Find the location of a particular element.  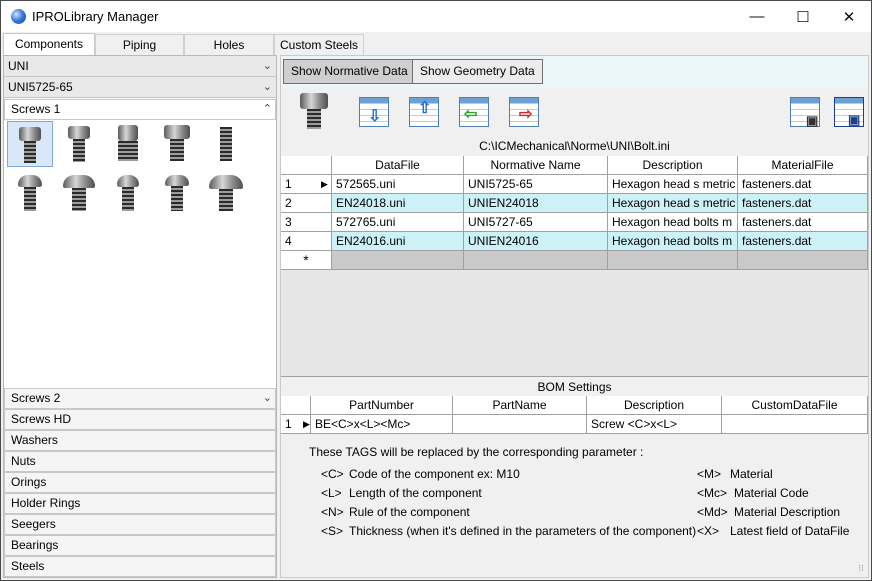

group-steels: Steels is located at coordinates (140, 566).